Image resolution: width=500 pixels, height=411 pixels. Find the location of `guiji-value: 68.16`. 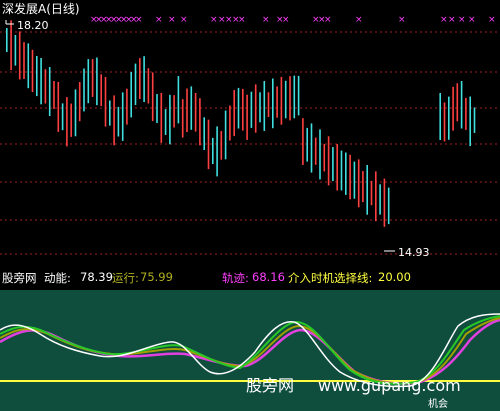

guiji-value: 68.16 is located at coordinates (268, 277).